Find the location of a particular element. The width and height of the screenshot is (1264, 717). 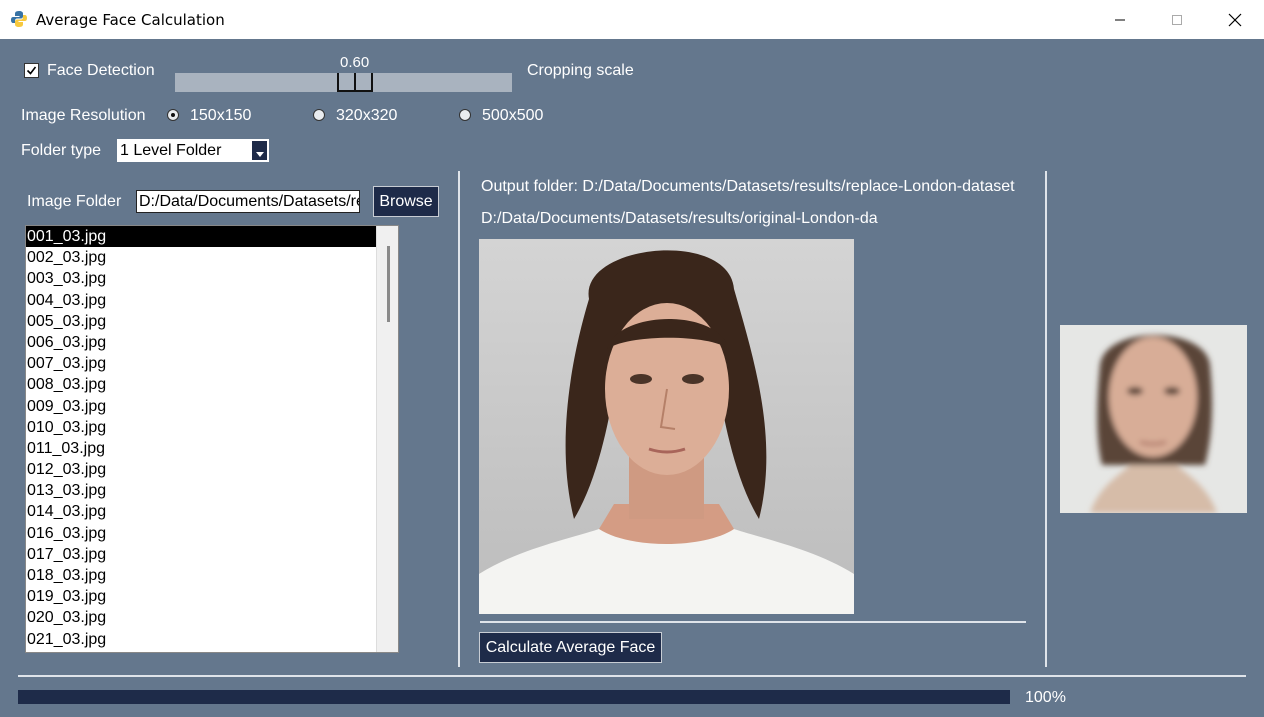

image-folder-label: Image Folder is located at coordinates (74, 201).